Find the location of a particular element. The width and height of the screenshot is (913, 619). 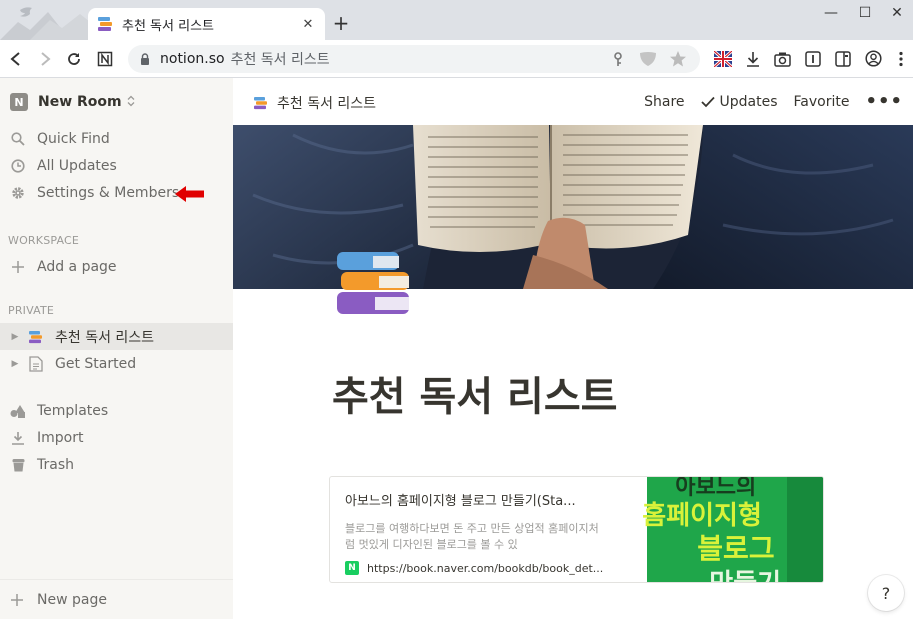

browser-menu-icon is located at coordinates (901, 61).